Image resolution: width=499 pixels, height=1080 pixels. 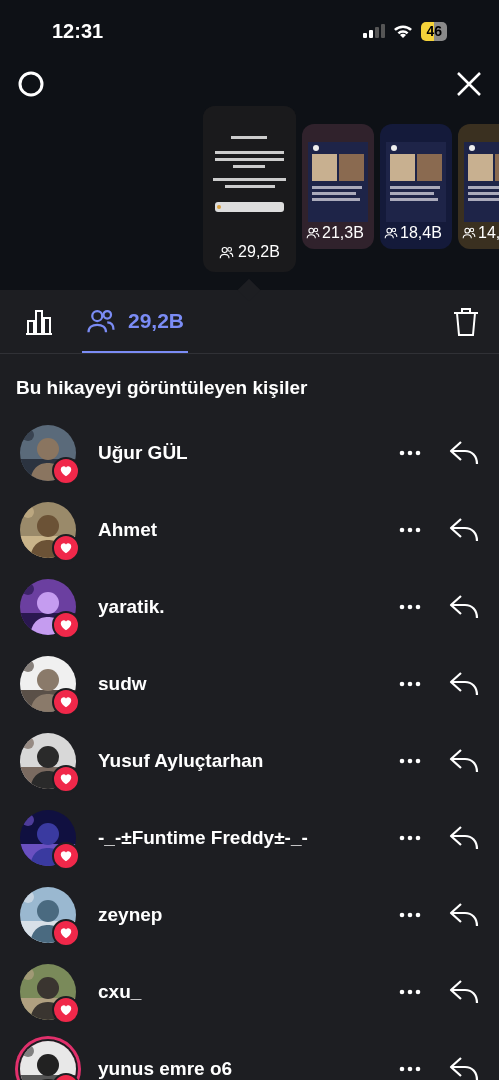 What do you see at coordinates (466, 321) in the screenshot?
I see `trash-icon` at bounding box center [466, 321].